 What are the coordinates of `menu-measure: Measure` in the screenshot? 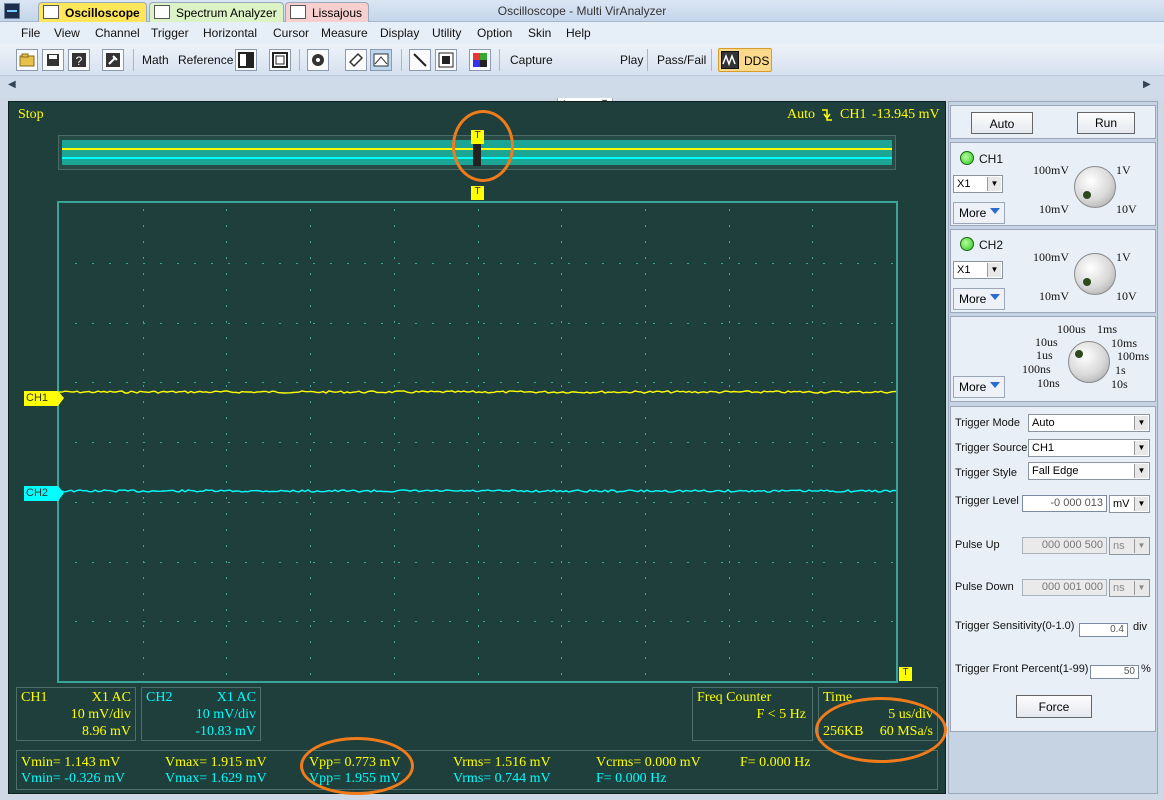 It's located at (344, 33).